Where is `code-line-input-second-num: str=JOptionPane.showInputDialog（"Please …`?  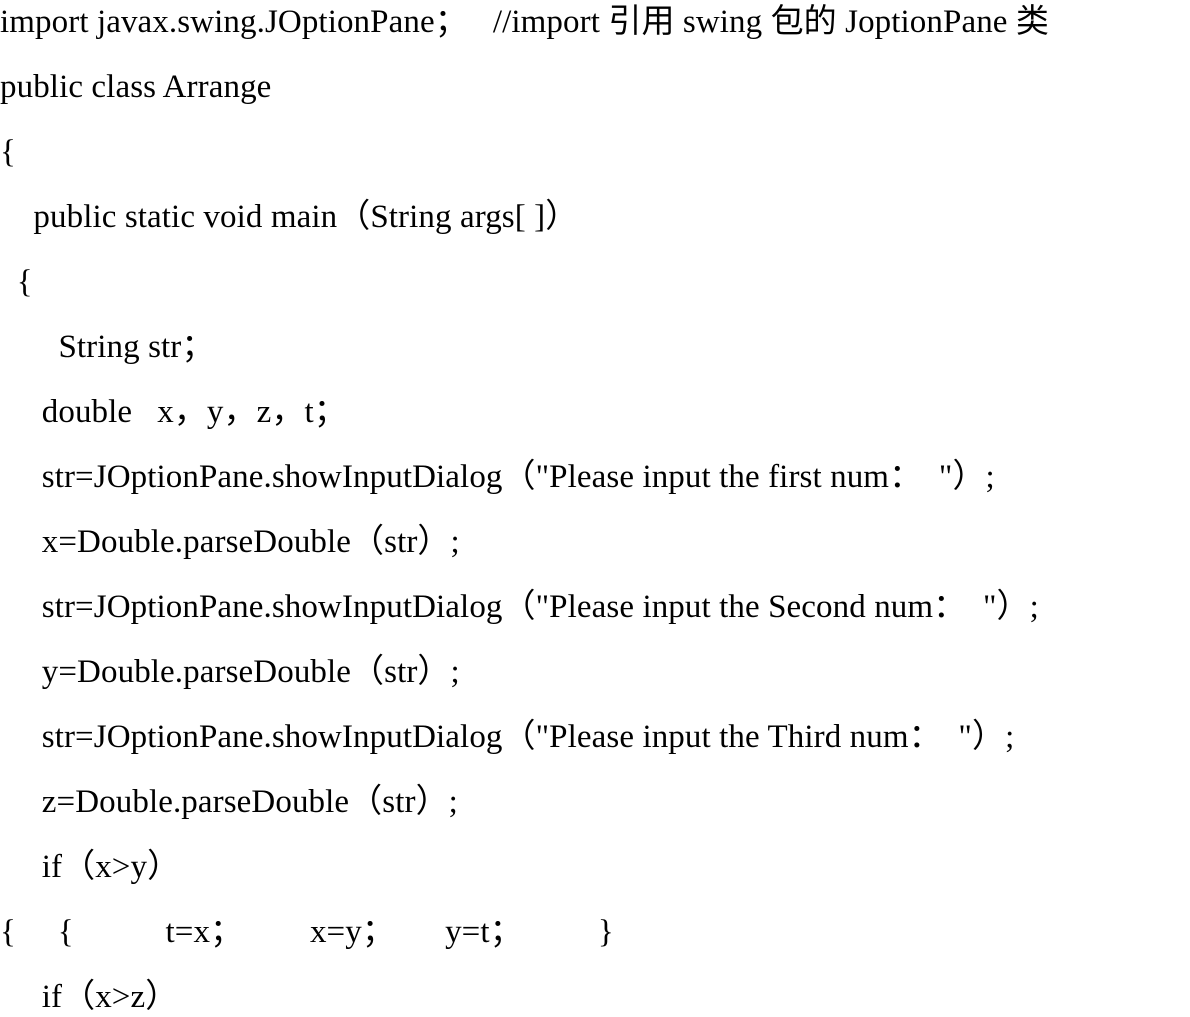
code-line-input-second-num: str=JOptionPane.showInputDialog（"Please … is located at coordinates (519, 607).